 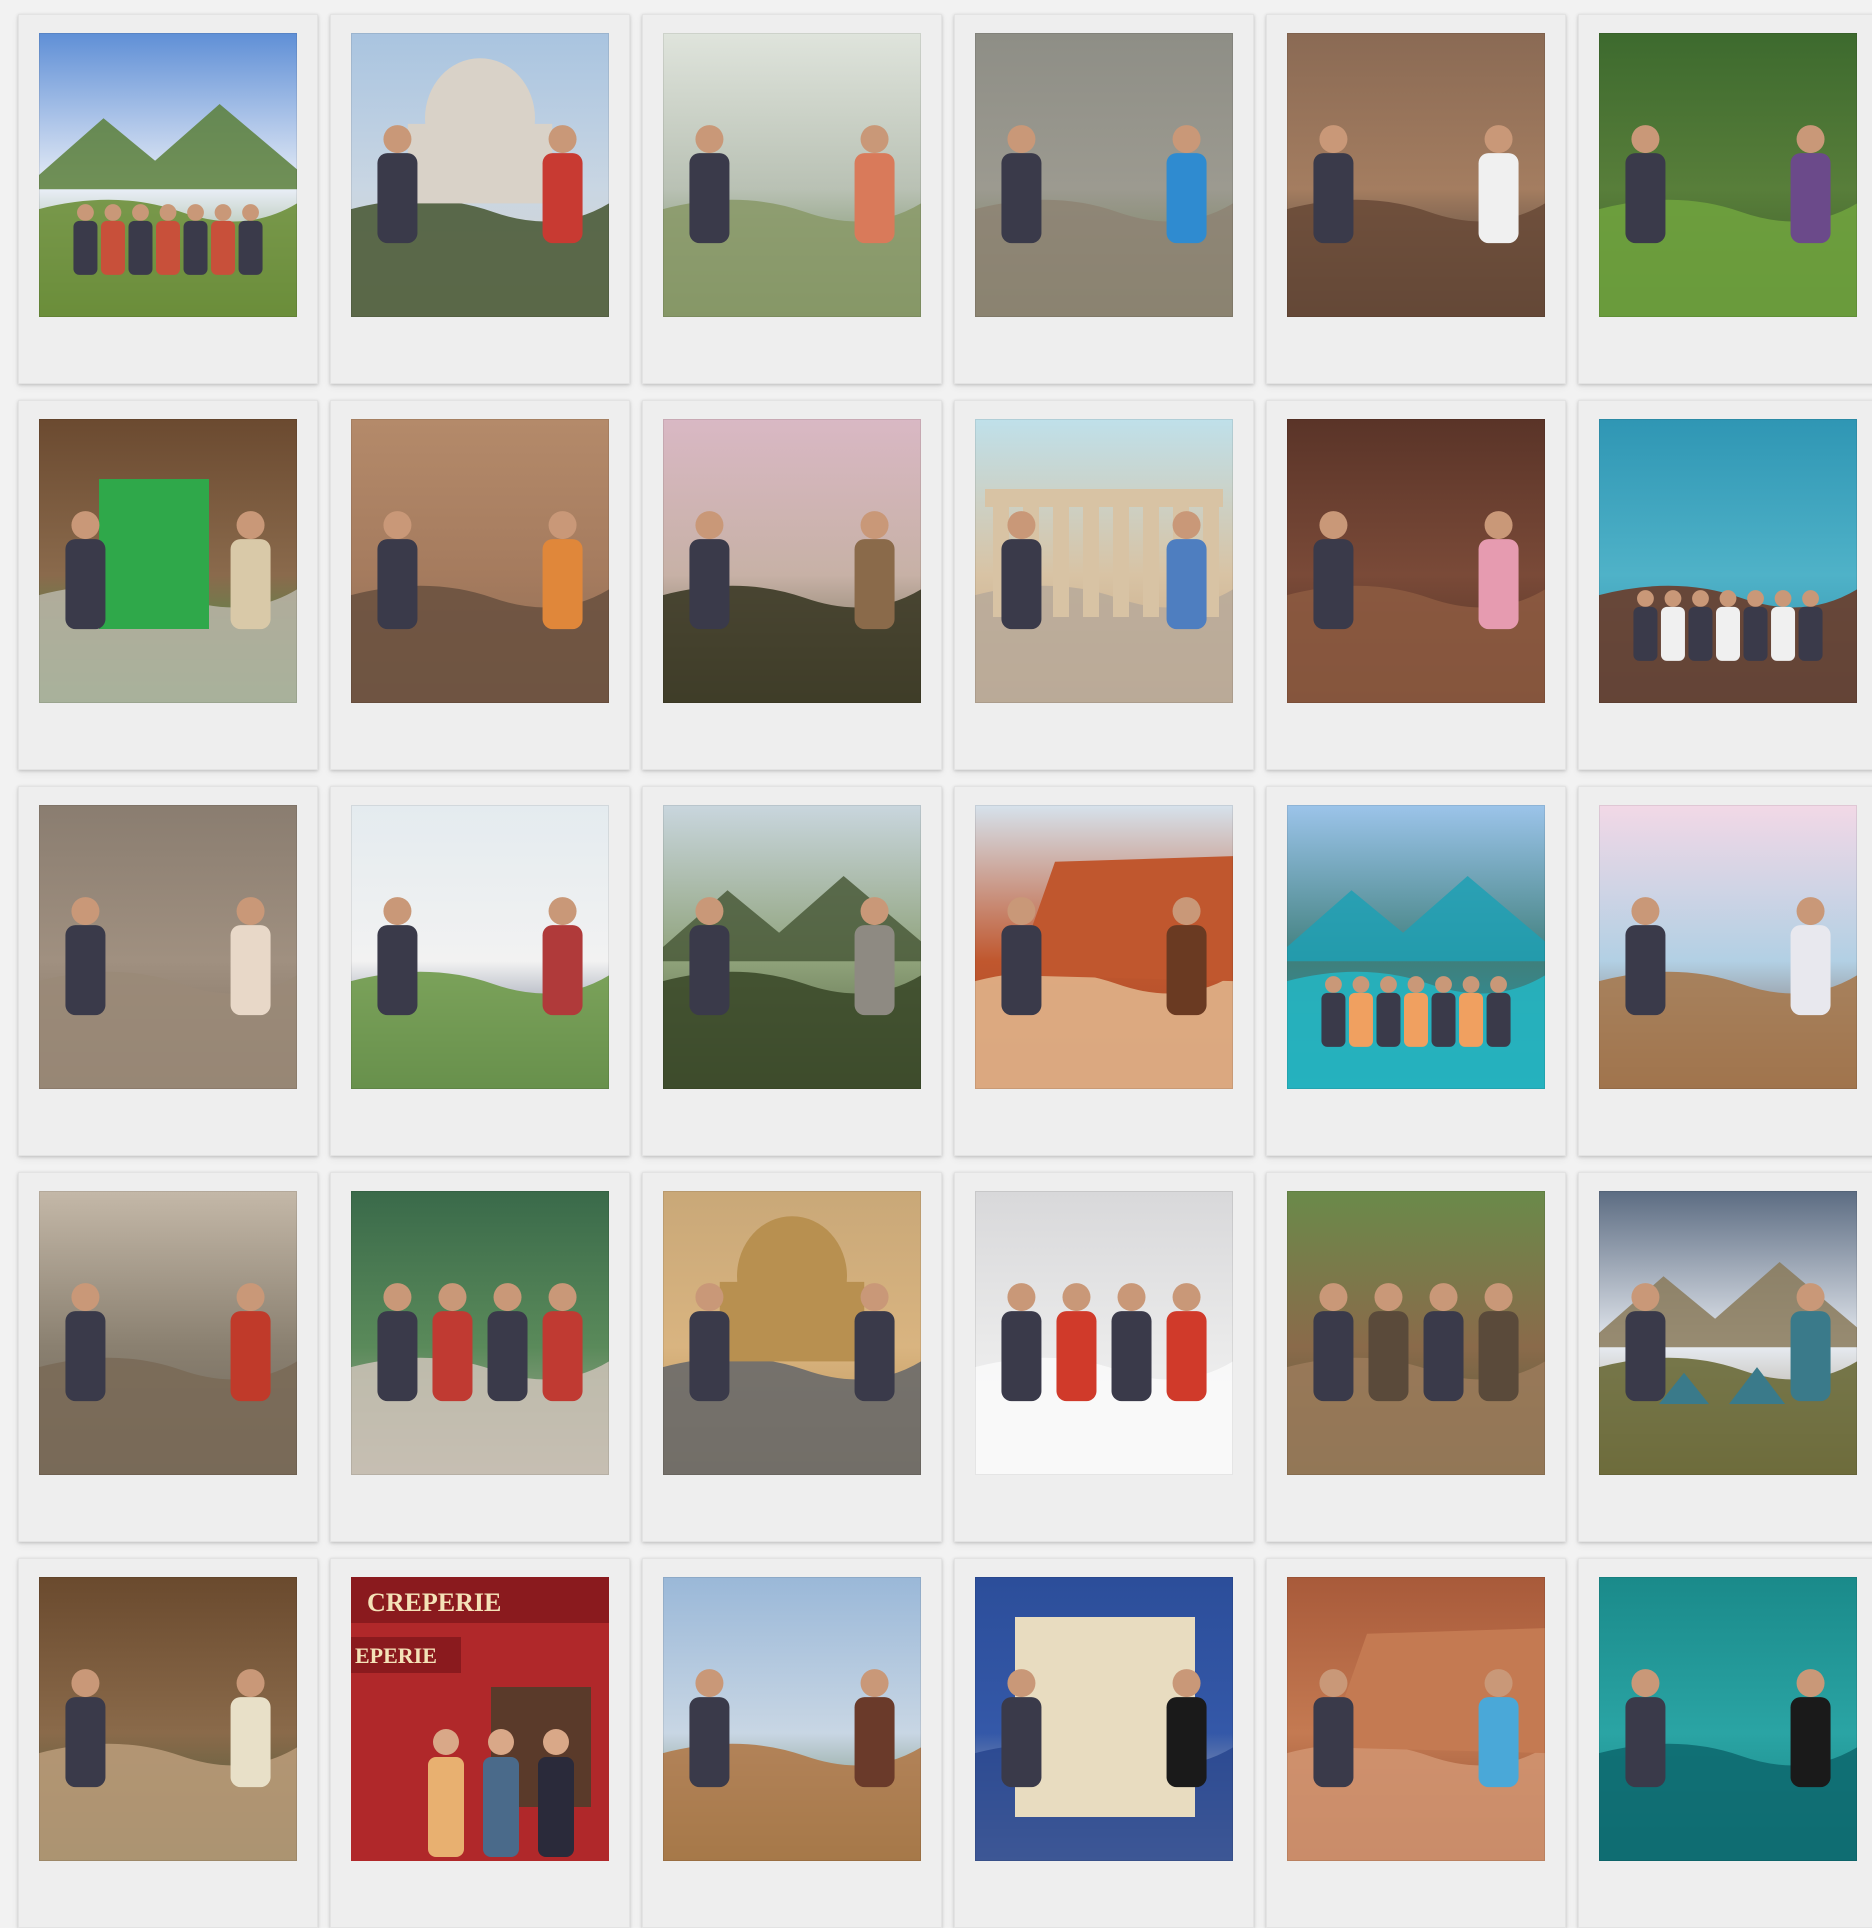 What do you see at coordinates (1416, 947) in the screenshot?
I see `photo-boat-swimmers` at bounding box center [1416, 947].